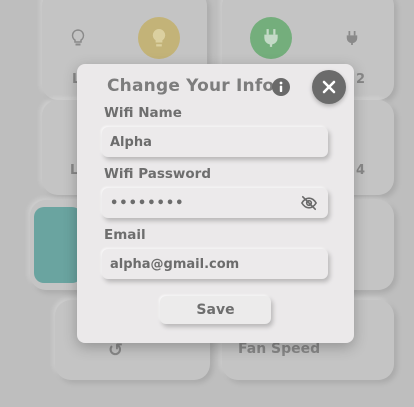 This screenshot has width=414, height=407. I want to click on email-field, so click(215, 264).